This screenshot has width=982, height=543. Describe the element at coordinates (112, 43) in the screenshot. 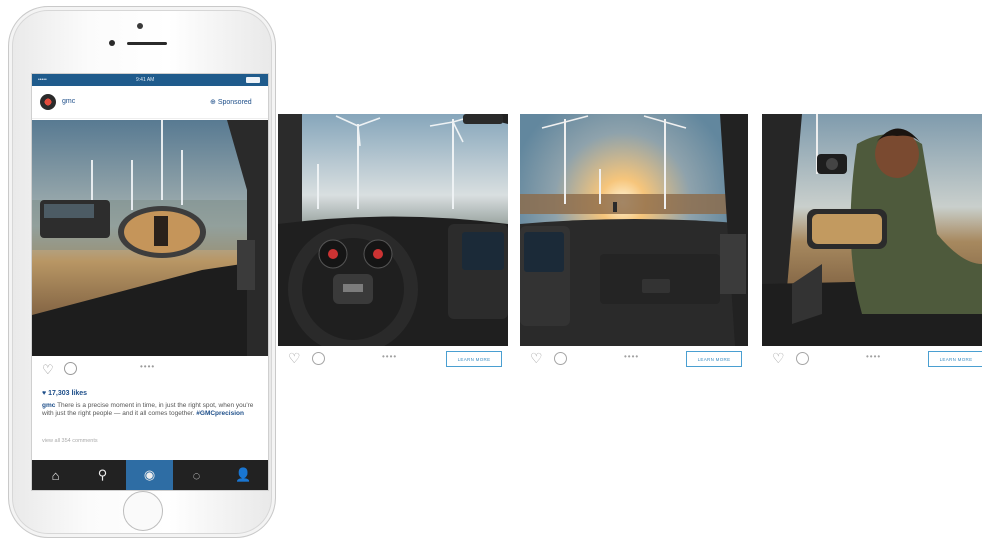

I see `sensor-dot` at that location.